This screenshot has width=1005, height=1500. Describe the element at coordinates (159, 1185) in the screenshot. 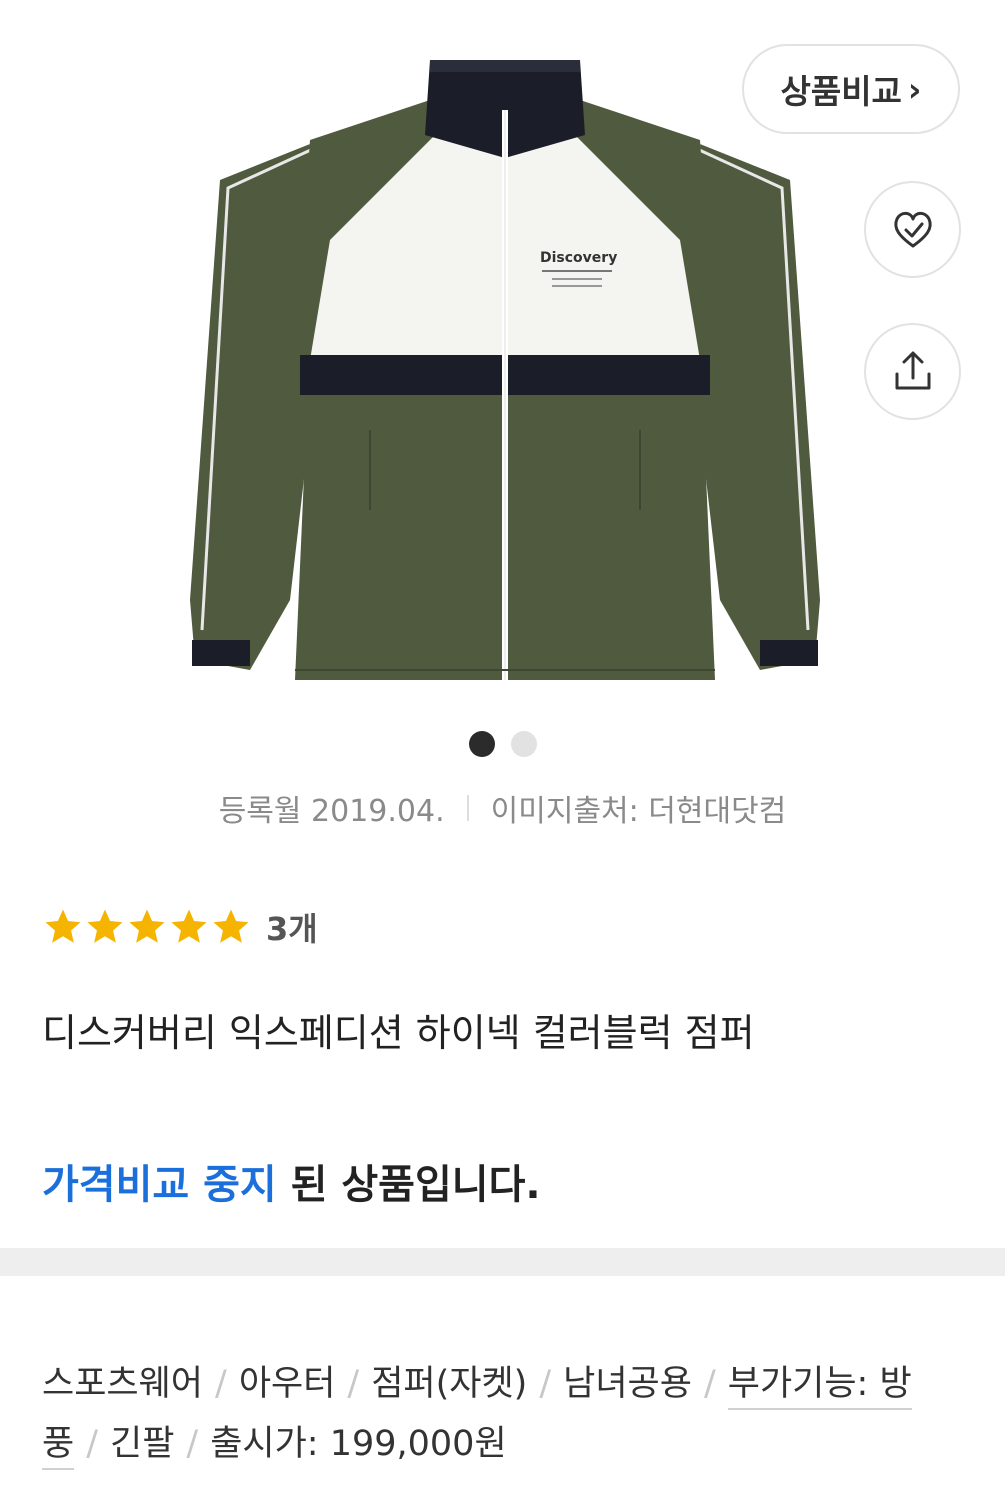

I see `status-accent: 가격비교 중지` at that location.